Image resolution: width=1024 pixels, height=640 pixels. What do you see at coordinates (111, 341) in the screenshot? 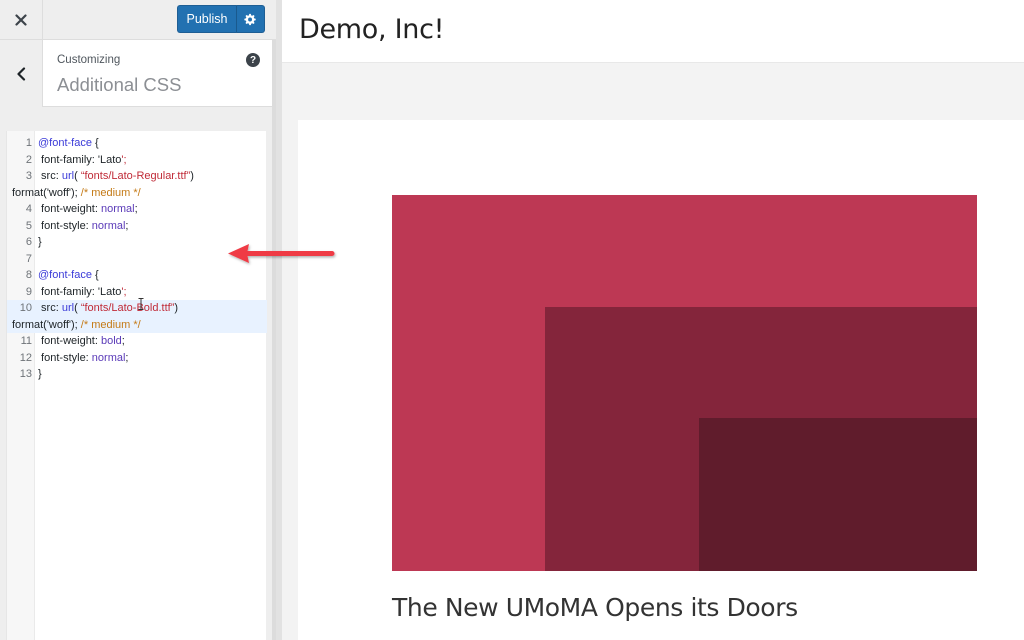
I see `code-token: bold` at bounding box center [111, 341].